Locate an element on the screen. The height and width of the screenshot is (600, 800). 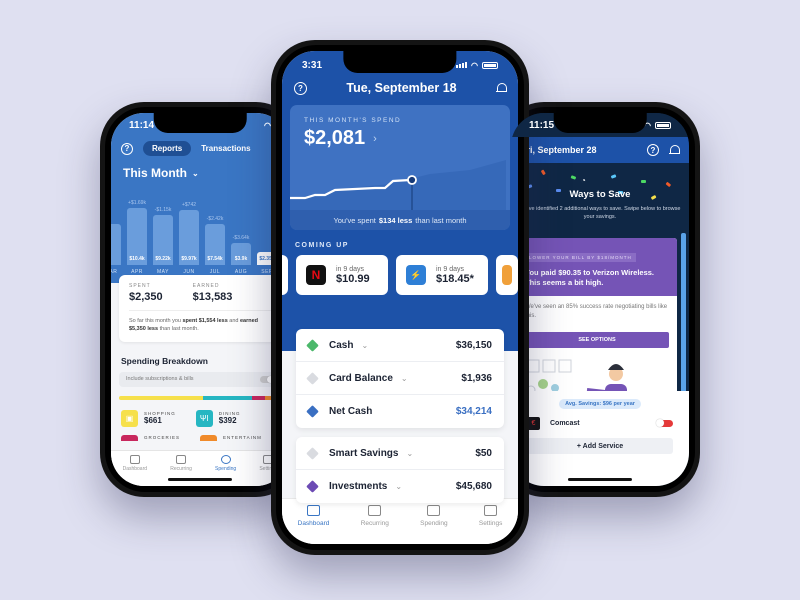
category-shopping: ▣ SHOPPING $661 is located at coordinates (148, 418).